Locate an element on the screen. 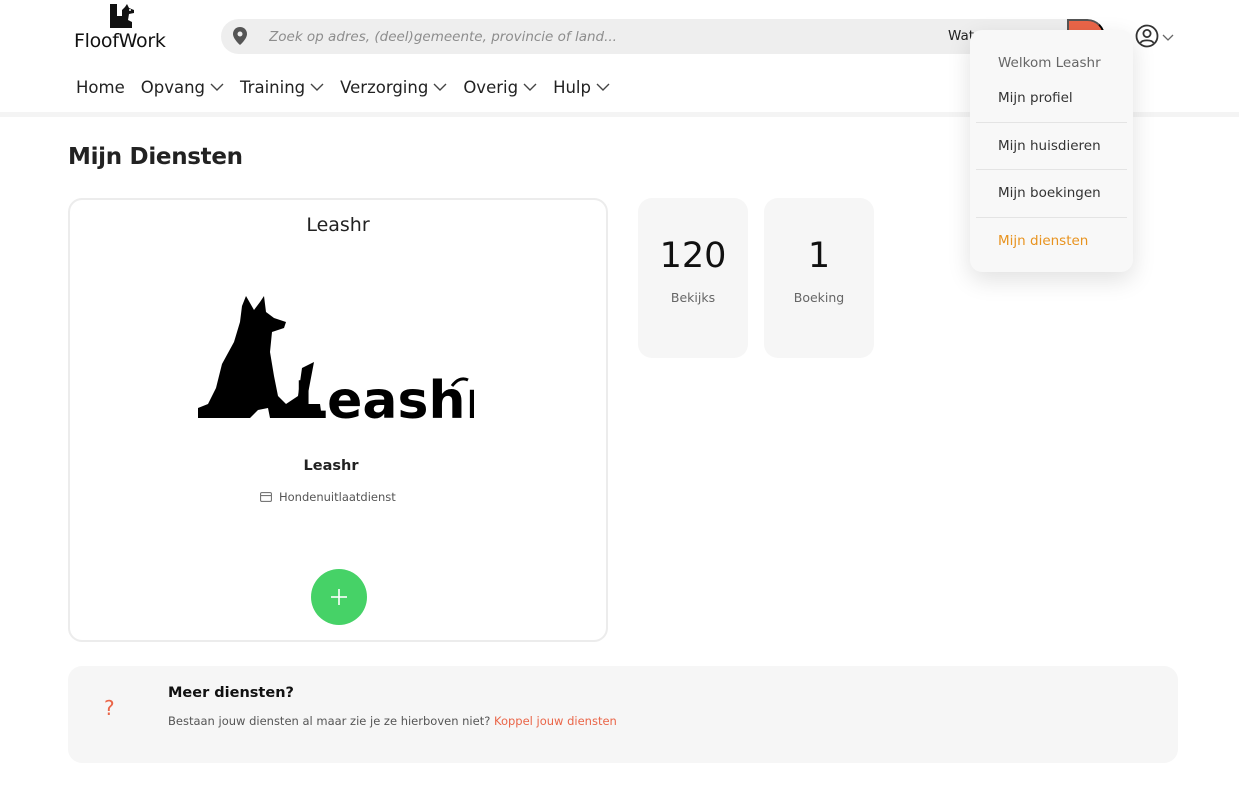 The height and width of the screenshot is (788, 1239). menu-item-profile: Mijn profiel is located at coordinates (1035, 98).